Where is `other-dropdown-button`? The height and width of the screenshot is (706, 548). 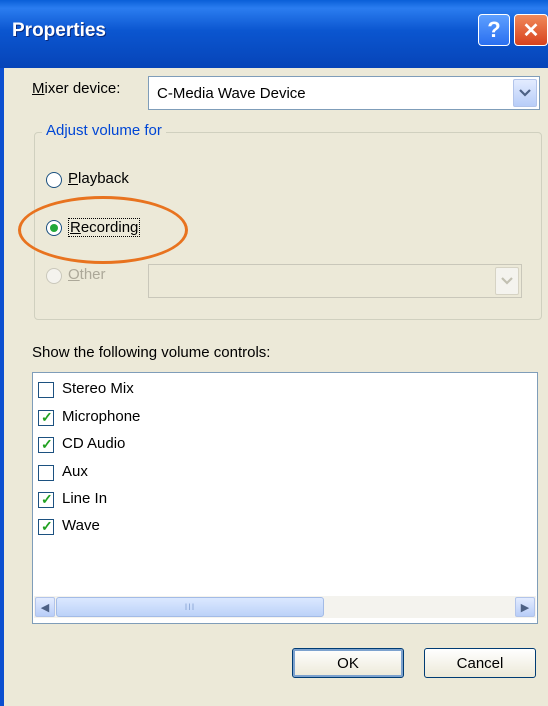 other-dropdown-button is located at coordinates (507, 281).